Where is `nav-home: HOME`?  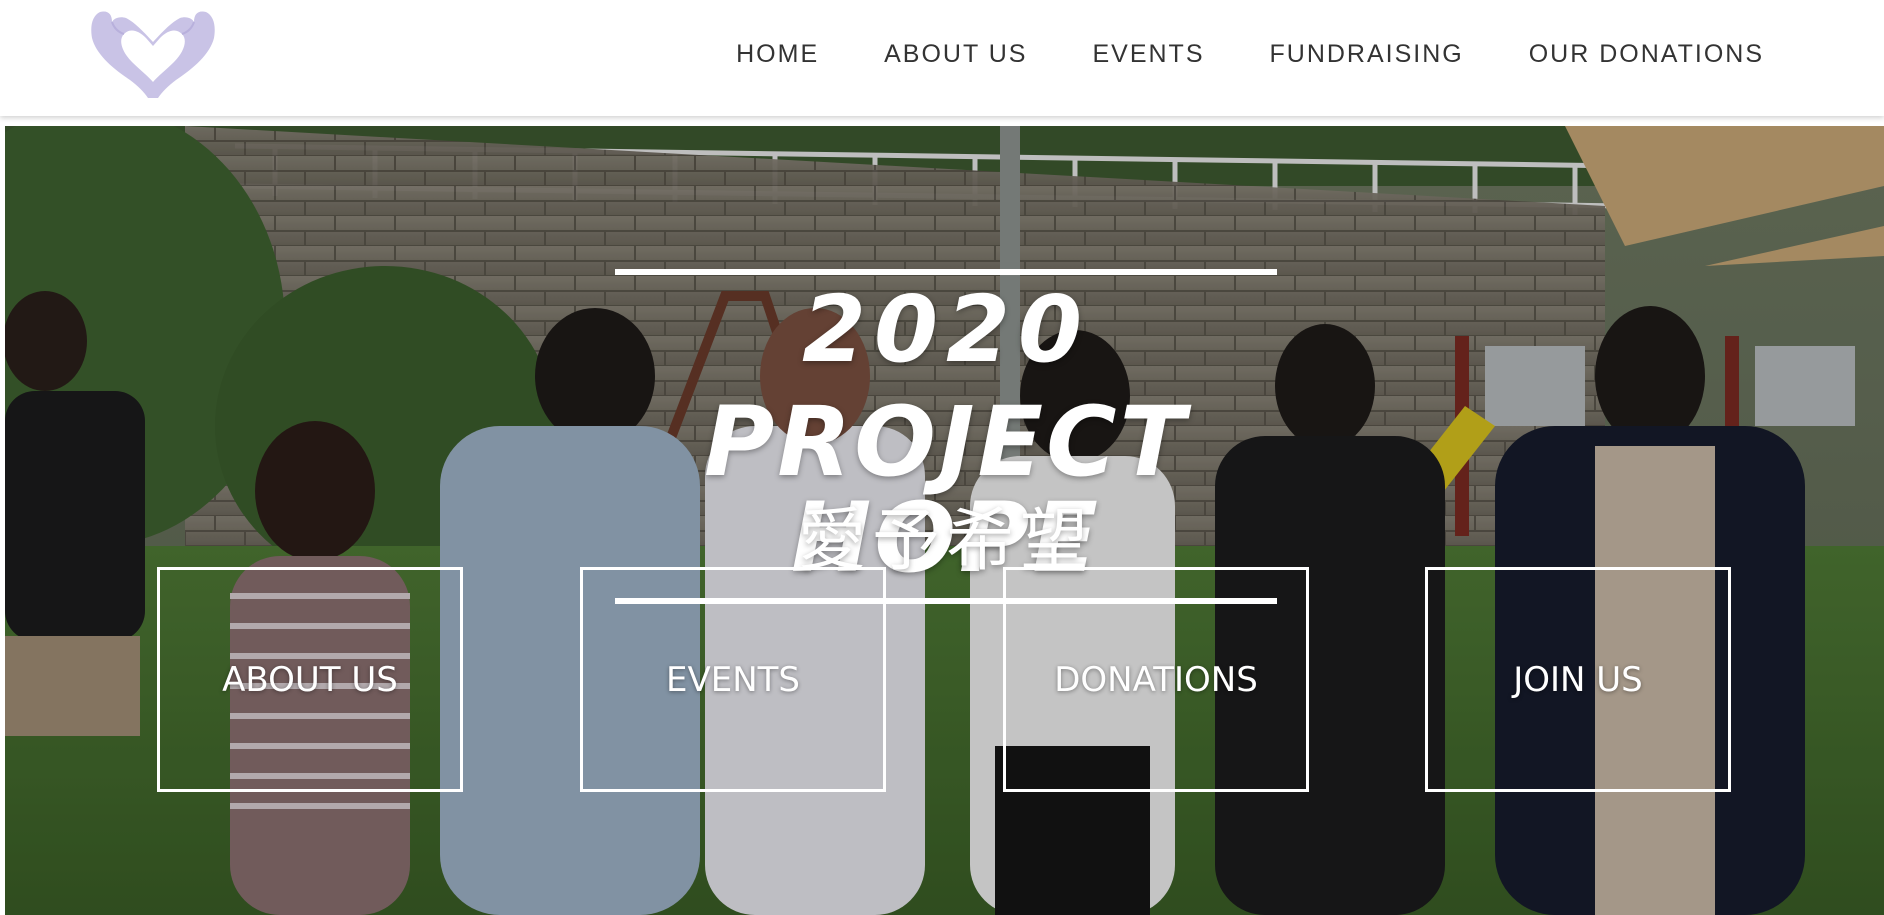
nav-home: HOME is located at coordinates (777, 54).